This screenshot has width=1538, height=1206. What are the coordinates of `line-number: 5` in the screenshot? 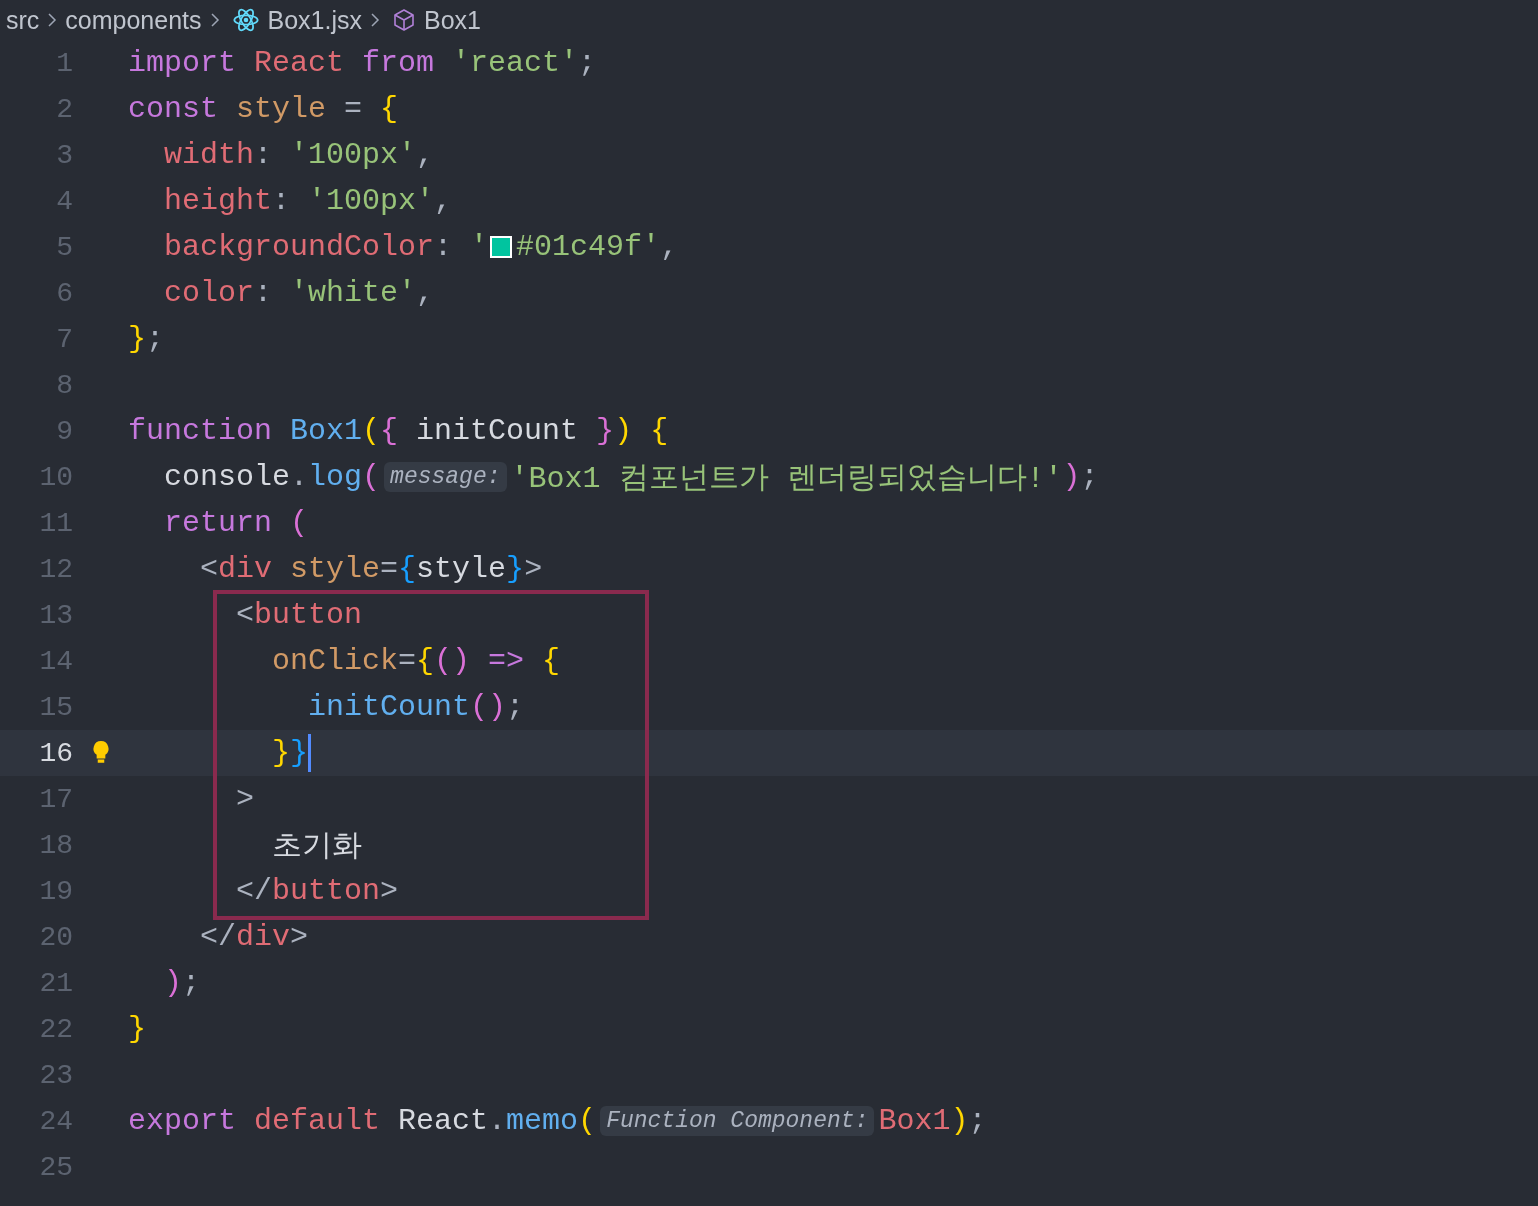 It's located at (64, 247).